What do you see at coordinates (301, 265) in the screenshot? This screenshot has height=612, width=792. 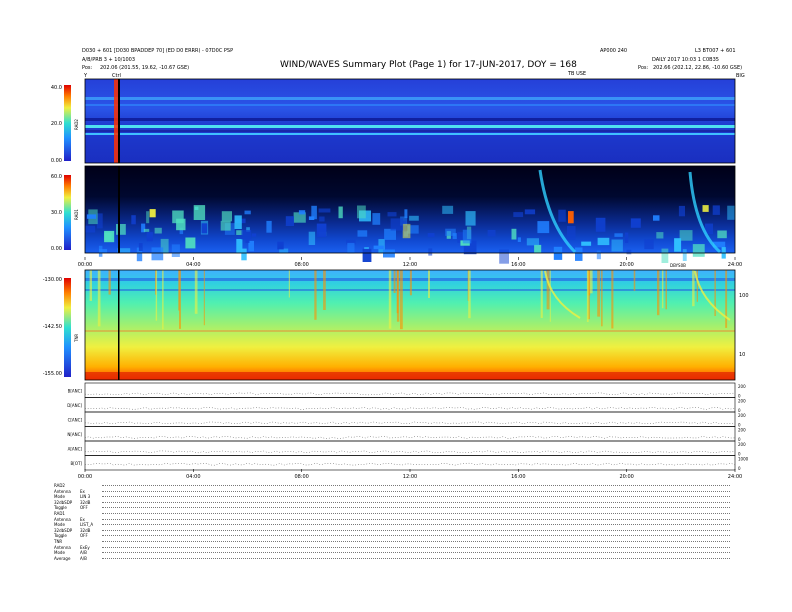 I see `x-tick-label: 08:00` at bounding box center [301, 265].